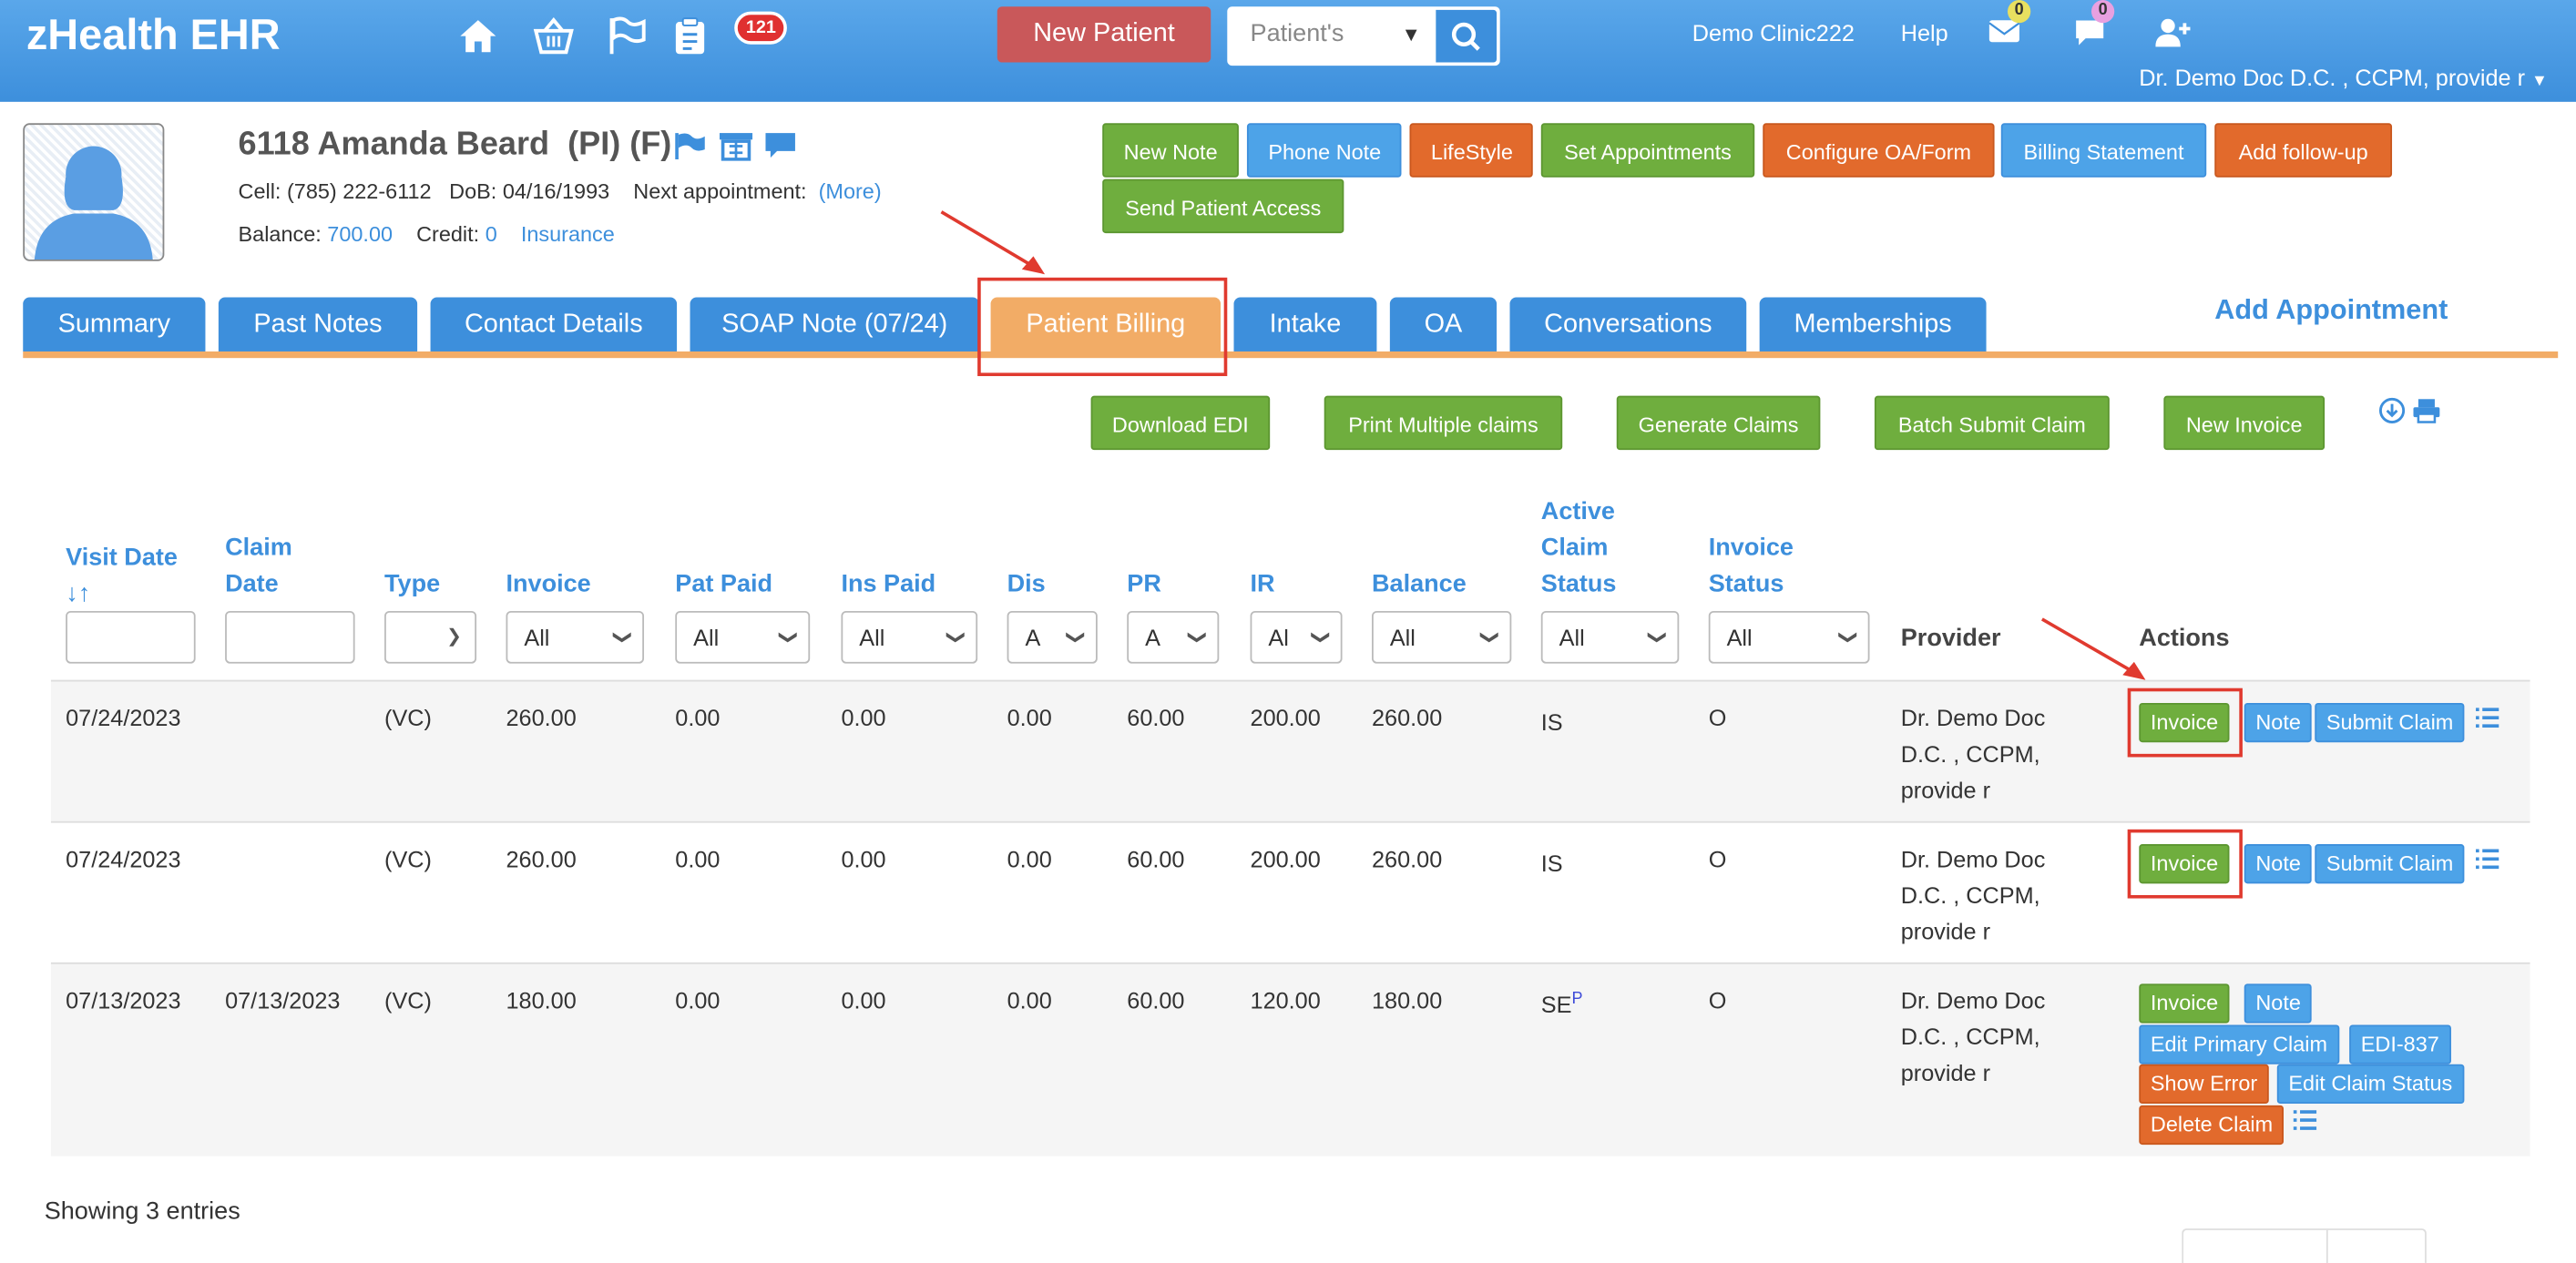 This screenshot has width=2576, height=1263. Describe the element at coordinates (554, 324) in the screenshot. I see `tab-contact-details: Contact Details` at that location.